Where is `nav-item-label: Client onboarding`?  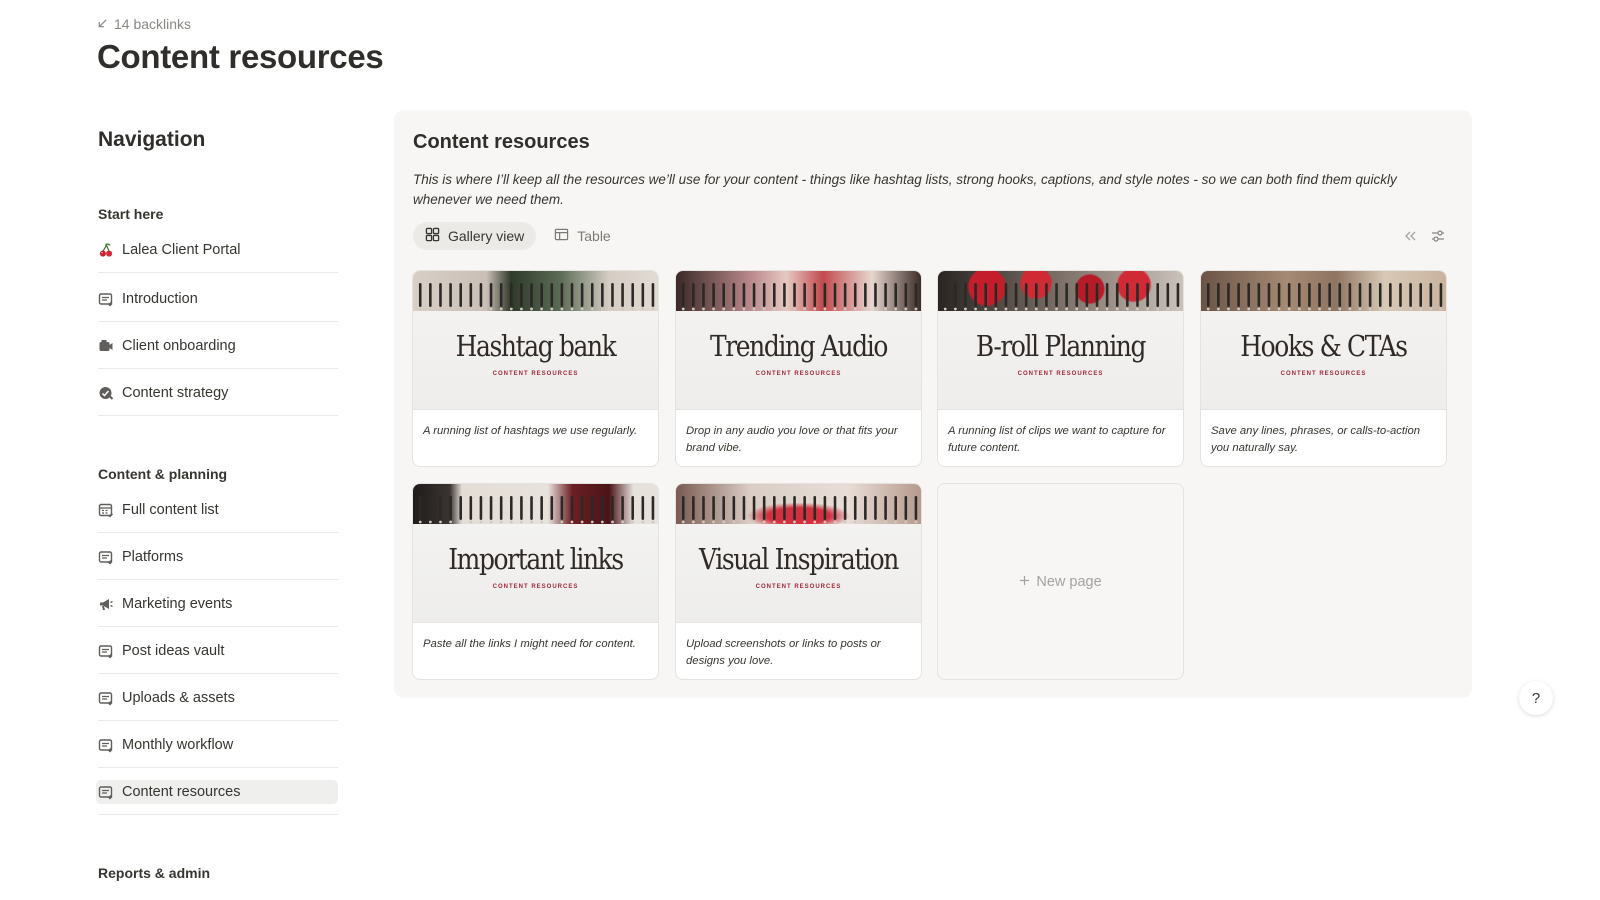
nav-item-label: Client onboarding is located at coordinates (179, 345).